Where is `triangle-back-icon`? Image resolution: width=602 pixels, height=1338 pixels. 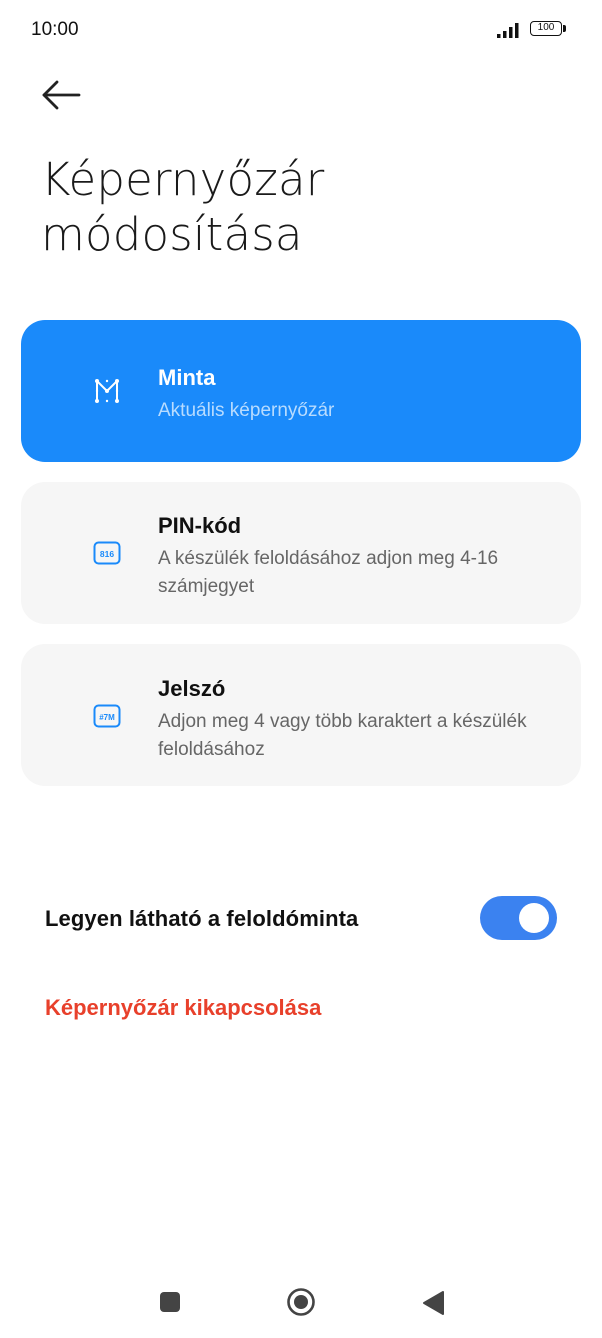 triangle-back-icon is located at coordinates (433, 1303).